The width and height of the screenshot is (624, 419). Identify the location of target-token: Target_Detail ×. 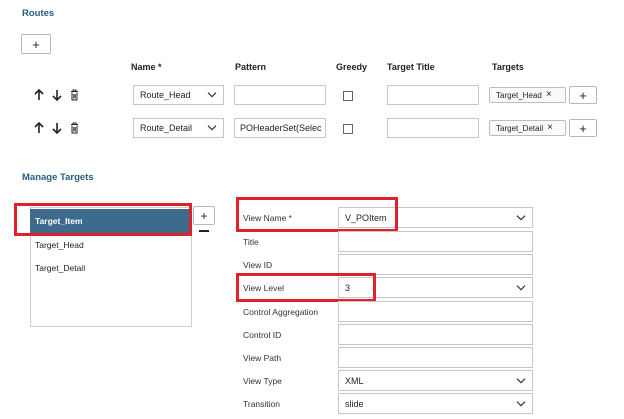
(527, 128).